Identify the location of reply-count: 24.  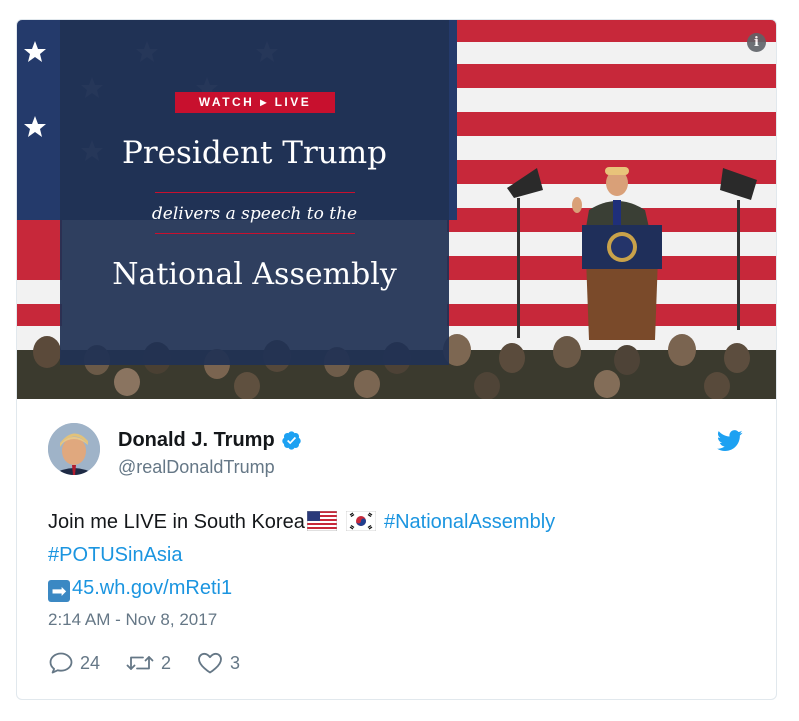
(90, 662).